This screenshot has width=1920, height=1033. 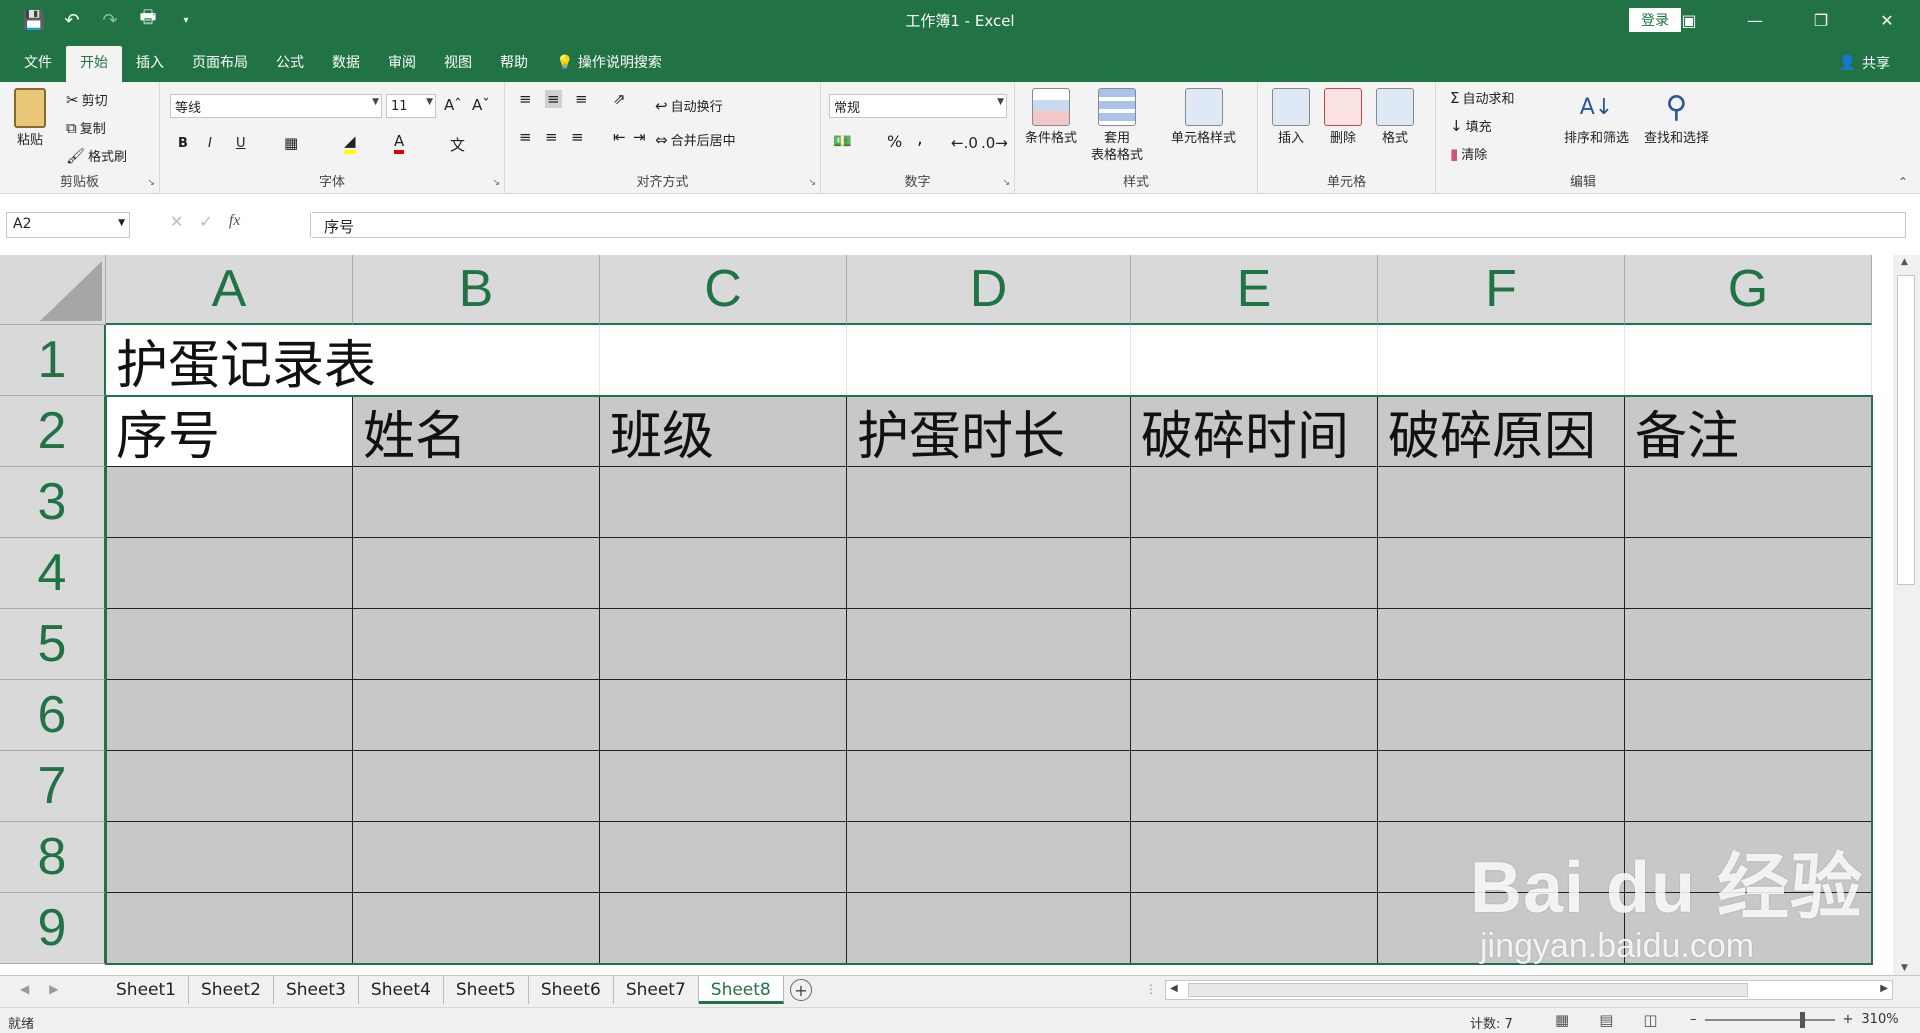 I want to click on cell-styles-button: 单元格样式, so click(x=1203, y=117).